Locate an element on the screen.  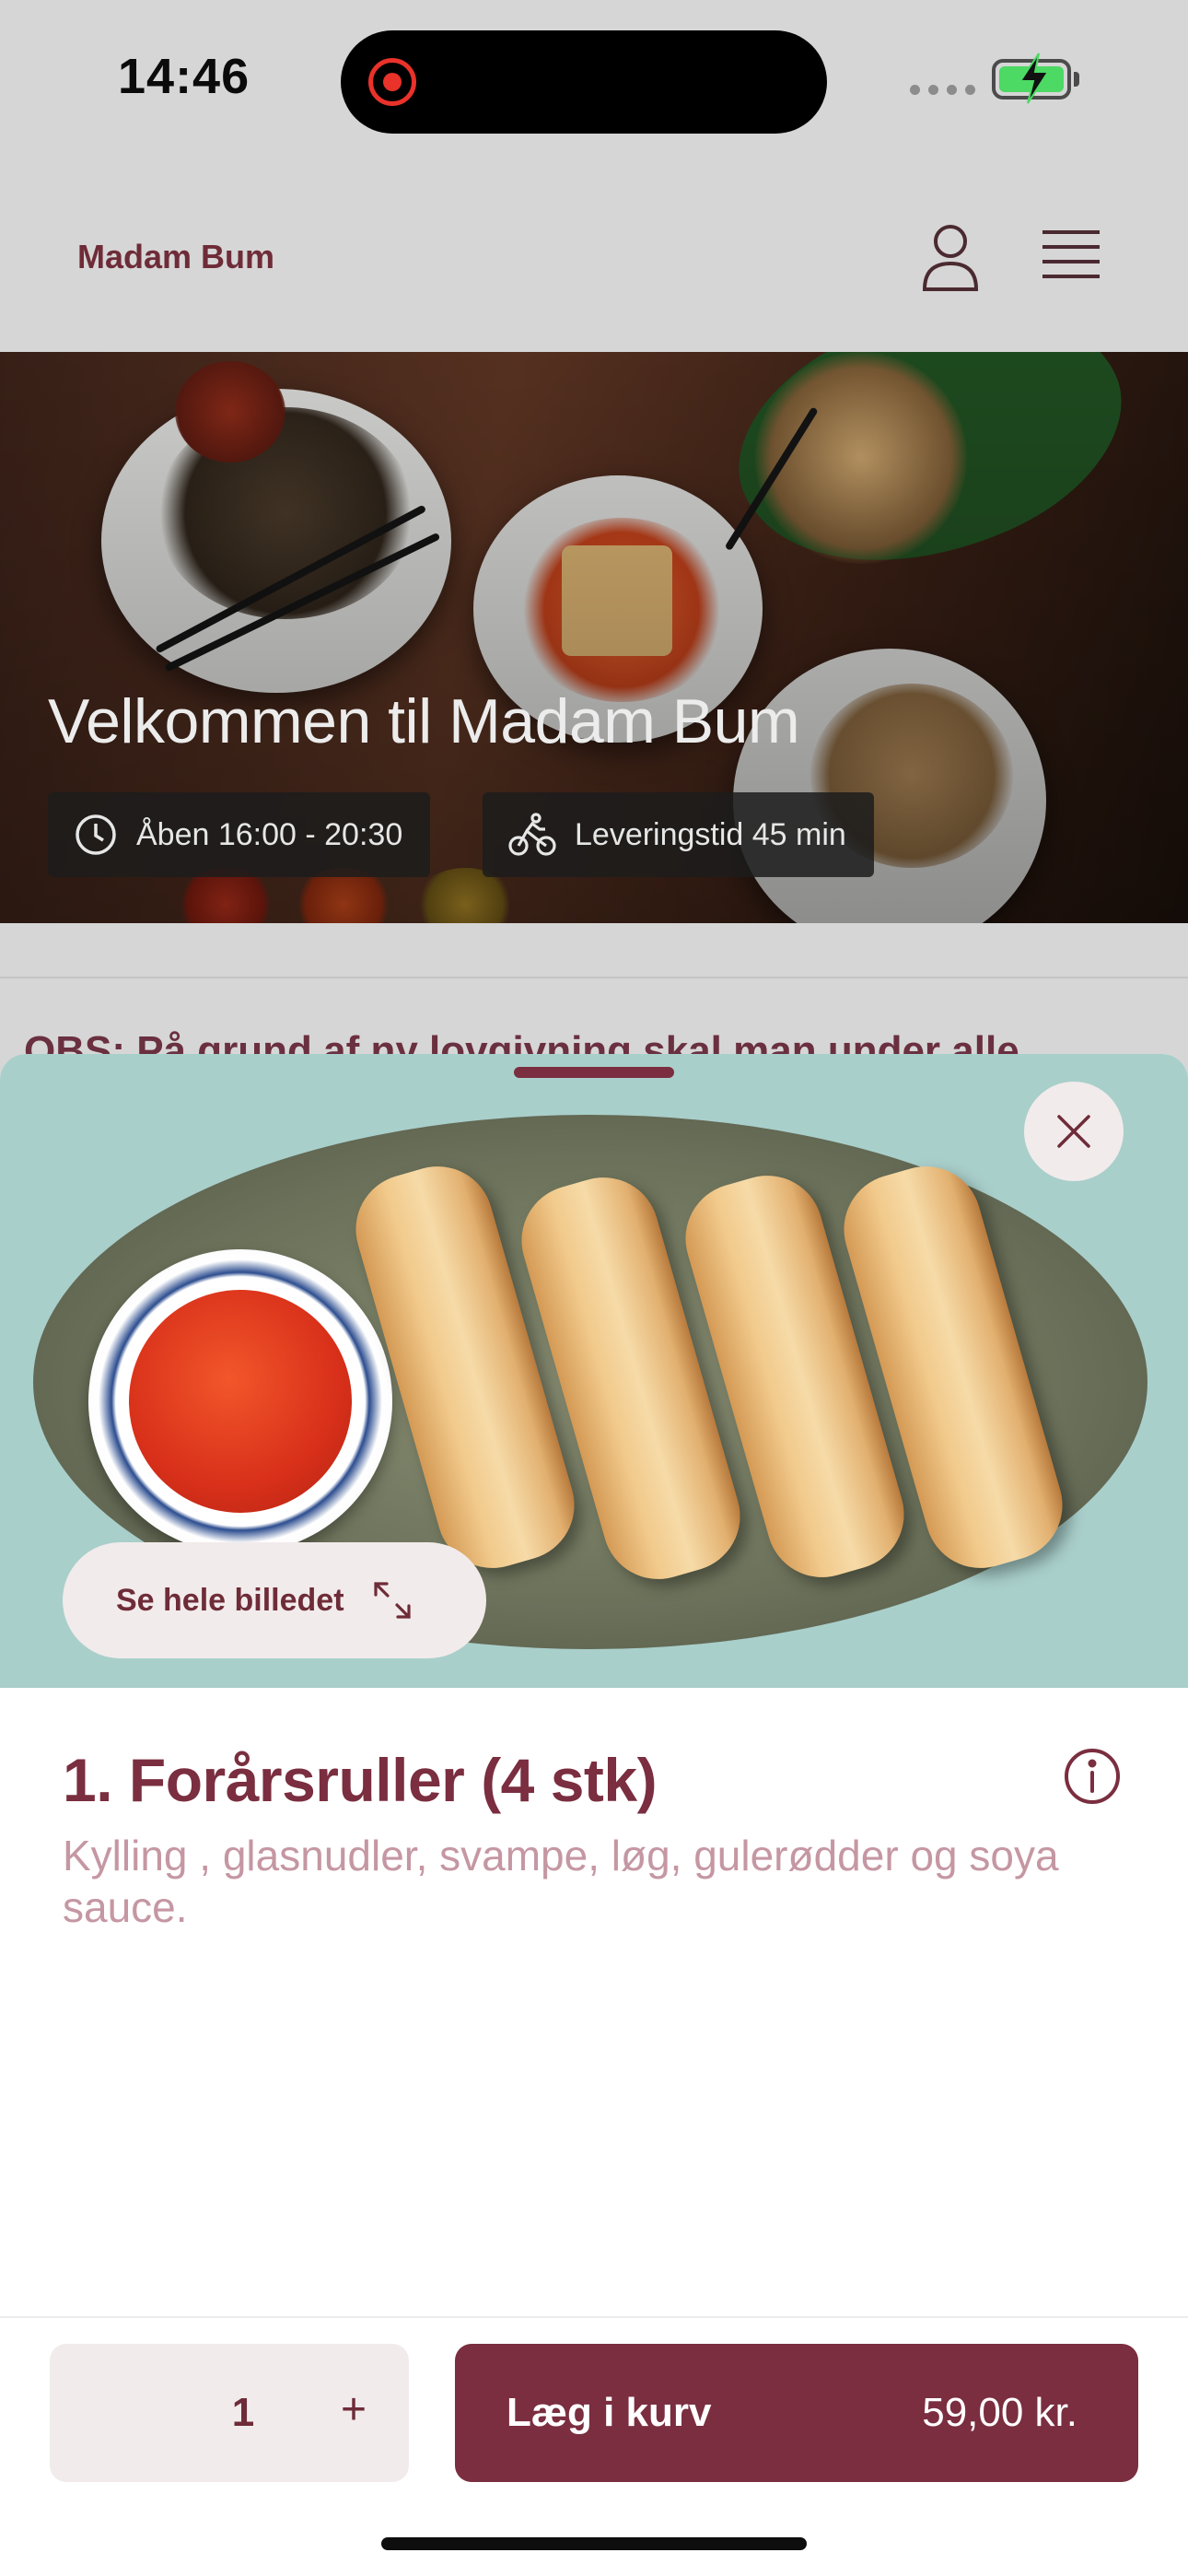
sheet-drag-handle is located at coordinates (594, 1072).